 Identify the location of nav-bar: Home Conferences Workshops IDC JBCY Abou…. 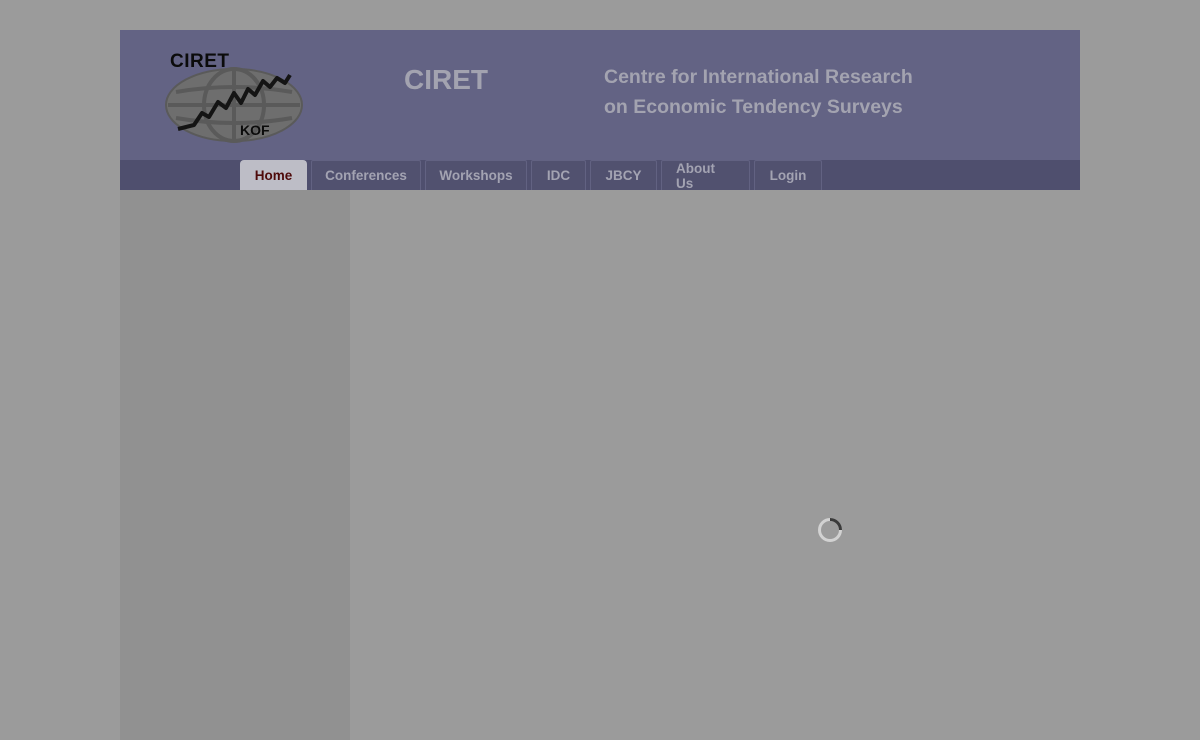
(600, 175).